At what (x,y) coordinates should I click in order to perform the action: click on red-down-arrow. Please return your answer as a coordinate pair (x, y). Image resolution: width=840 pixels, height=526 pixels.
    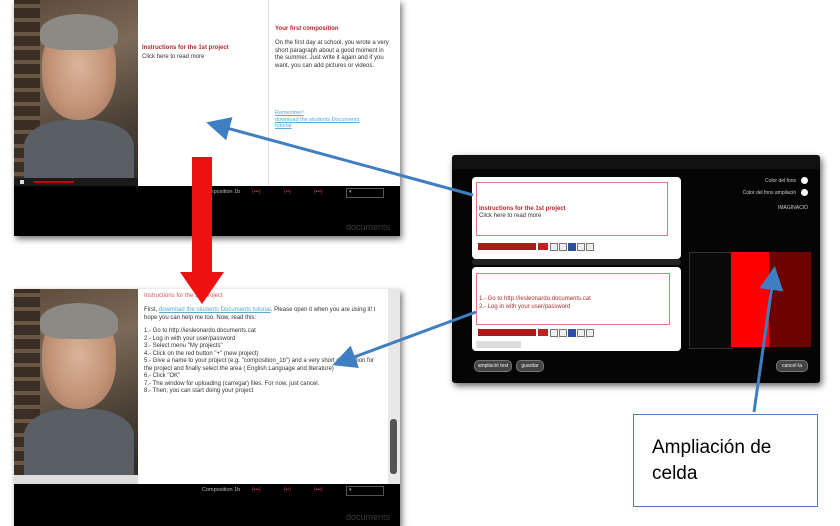
    Looking at the image, I should click on (202, 230).